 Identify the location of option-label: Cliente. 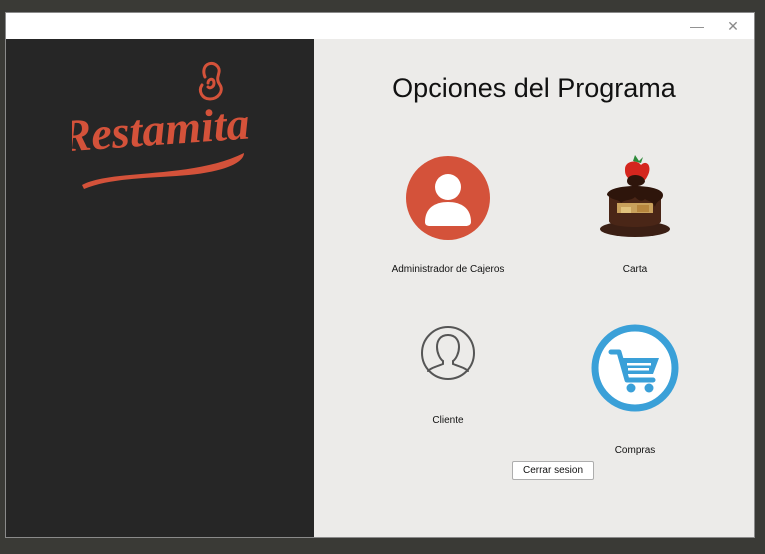
(448, 420).